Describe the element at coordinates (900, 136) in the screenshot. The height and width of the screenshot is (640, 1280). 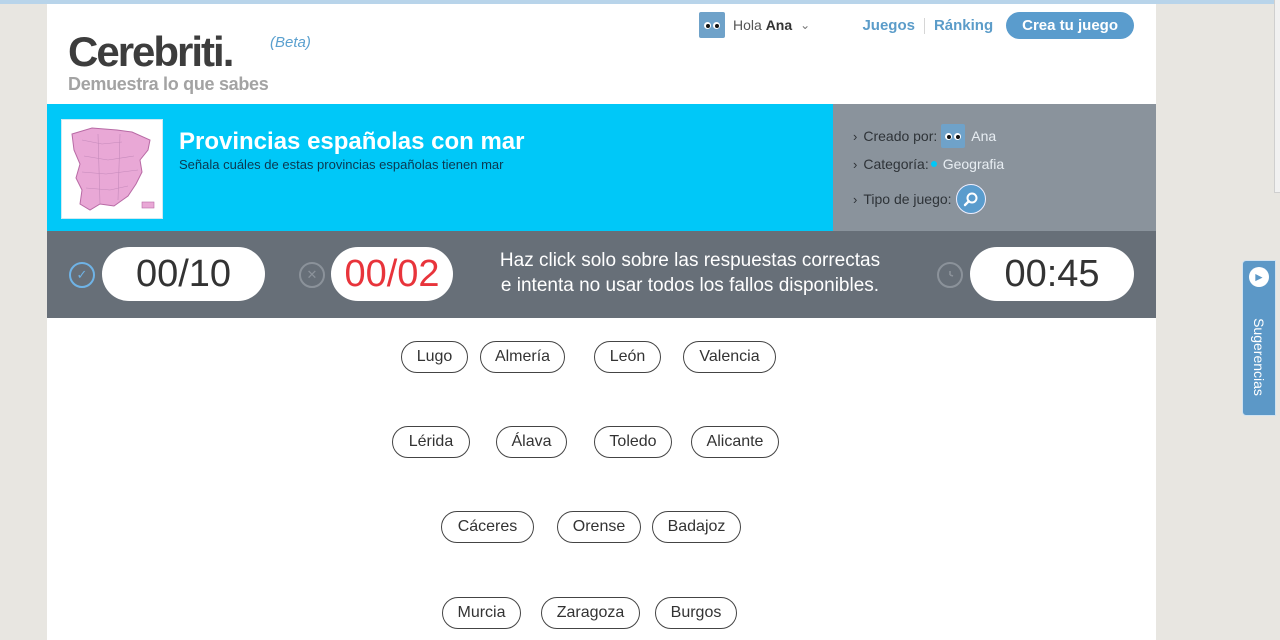
I see `creator-label: Creado por:` at that location.